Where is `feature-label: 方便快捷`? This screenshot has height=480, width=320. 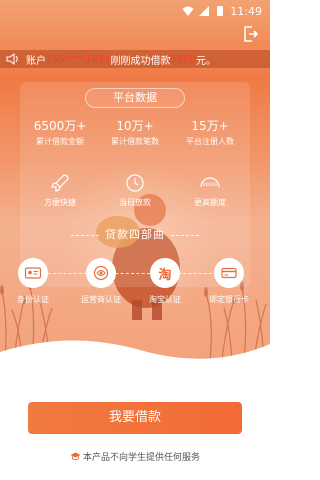 feature-label: 方便快捷 is located at coordinates (60, 202).